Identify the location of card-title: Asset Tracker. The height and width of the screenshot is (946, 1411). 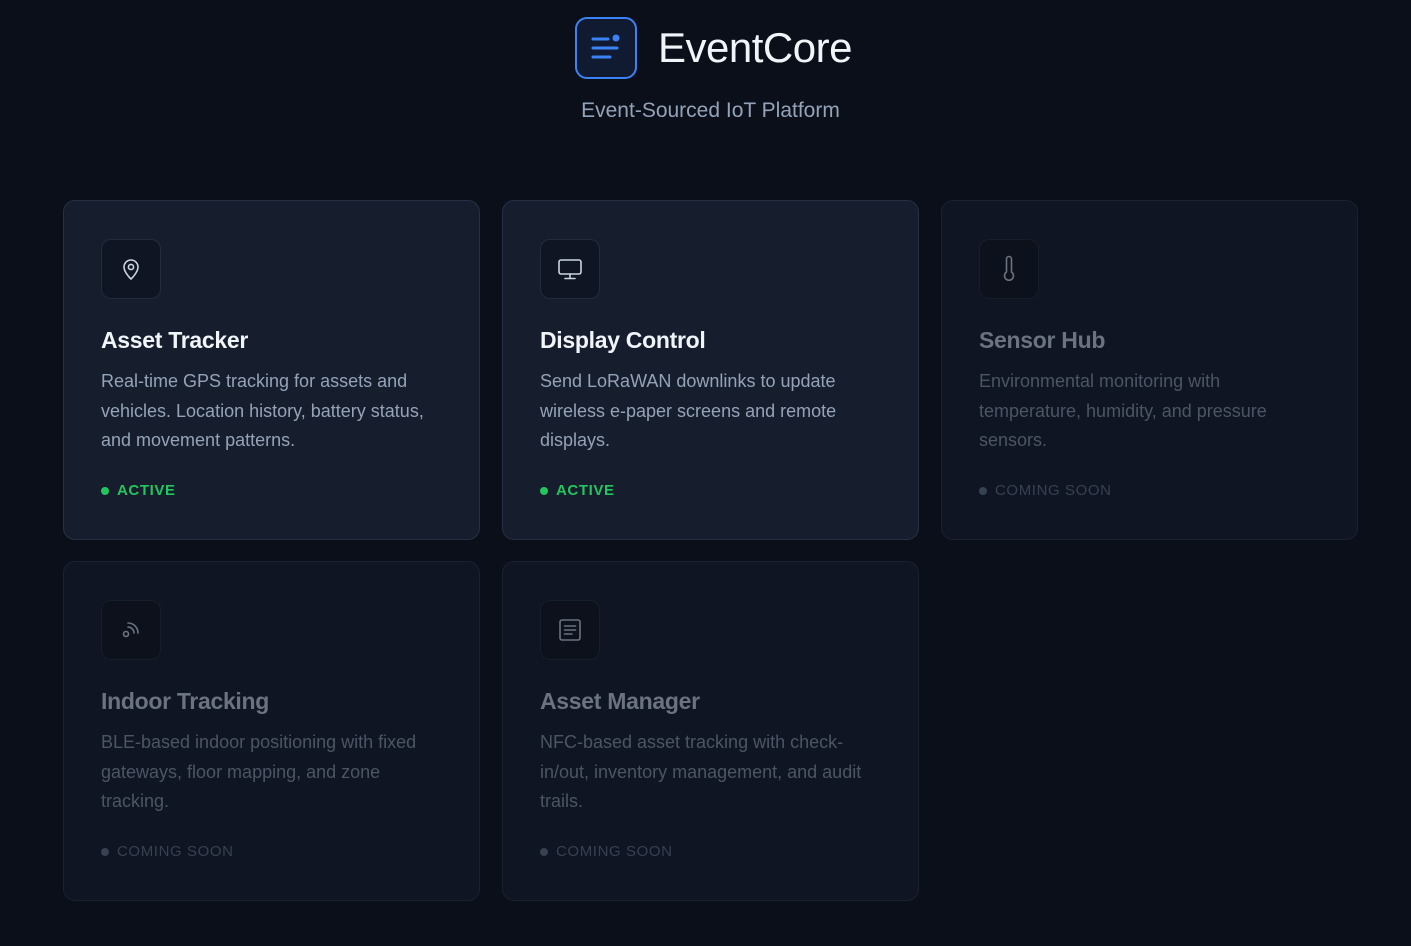
(174, 340).